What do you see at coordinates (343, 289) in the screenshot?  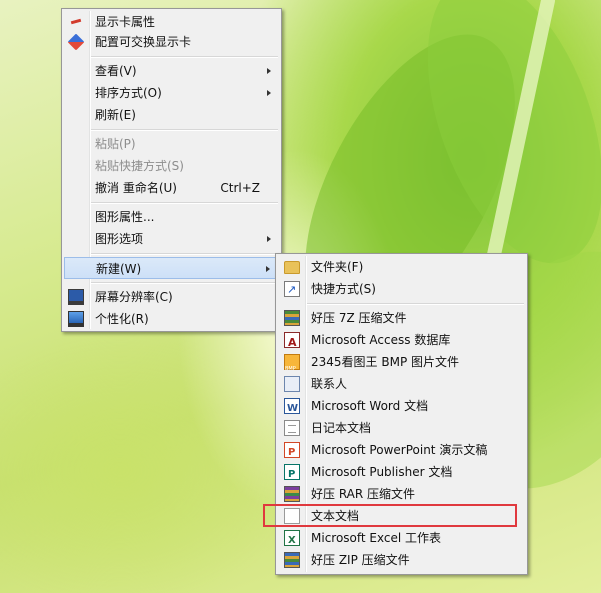 I see `menu-item-label: 快捷方式(S)` at bounding box center [343, 289].